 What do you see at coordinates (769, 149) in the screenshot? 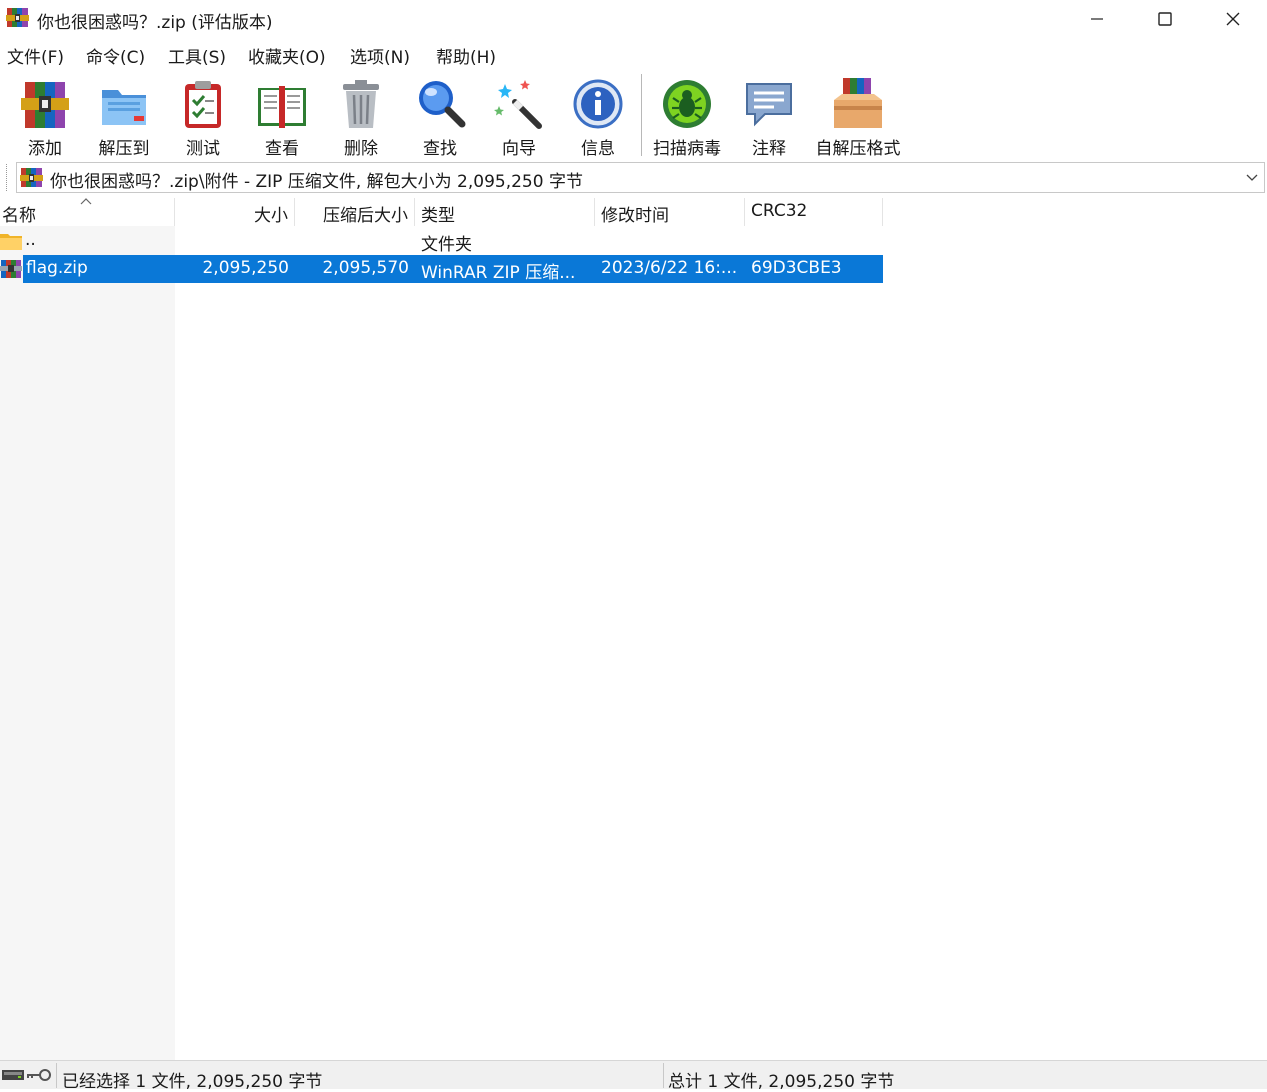
I see `comment-label: 注释` at bounding box center [769, 149].